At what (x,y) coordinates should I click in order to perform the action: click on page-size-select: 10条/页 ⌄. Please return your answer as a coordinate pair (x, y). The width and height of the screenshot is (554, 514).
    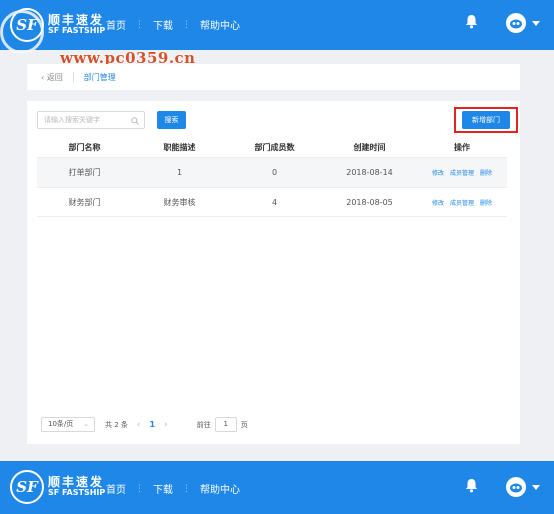
    Looking at the image, I should click on (68, 424).